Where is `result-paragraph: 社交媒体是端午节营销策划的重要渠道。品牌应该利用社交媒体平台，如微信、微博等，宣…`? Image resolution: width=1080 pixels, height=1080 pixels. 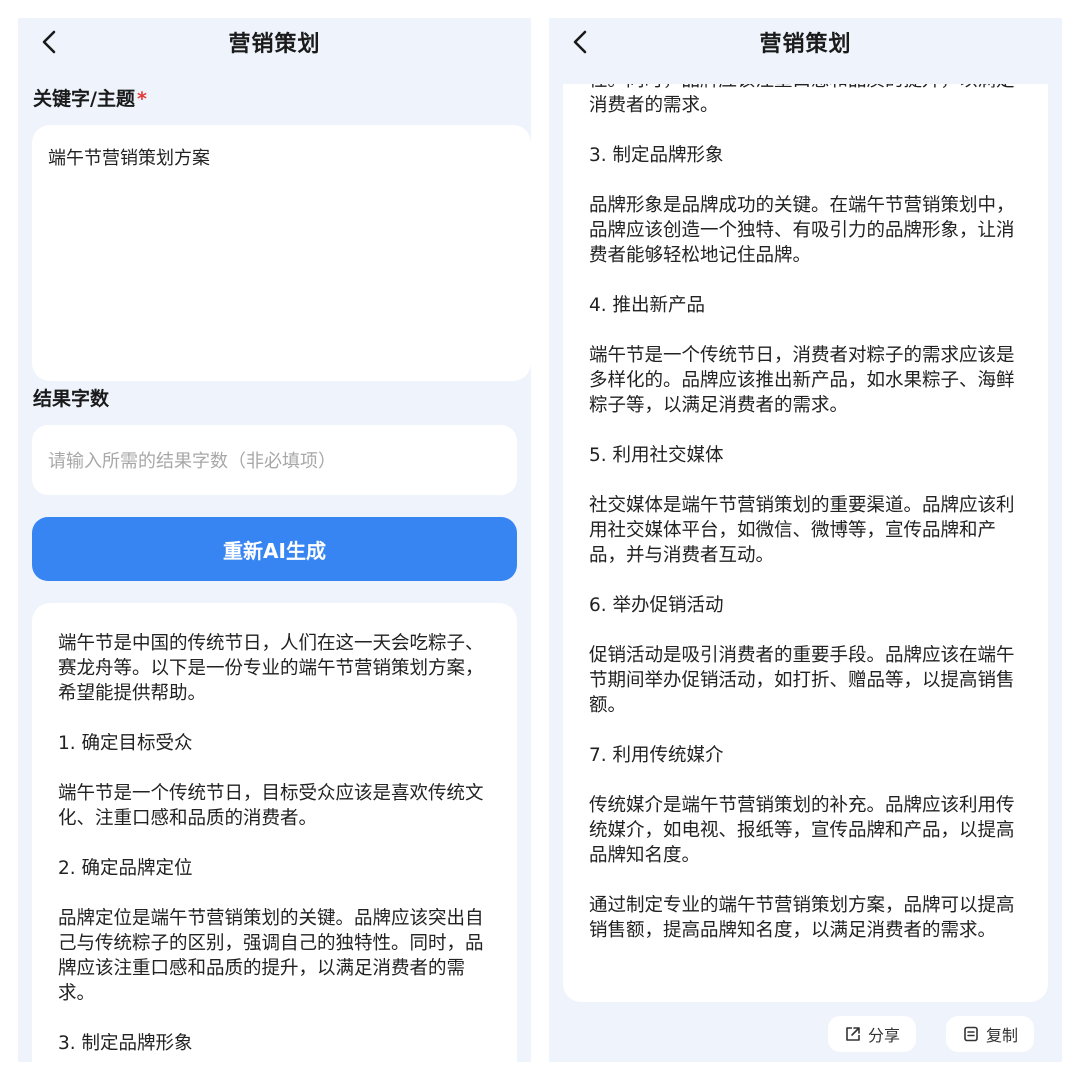 result-paragraph: 社交媒体是端午节营销策划的重要渠道。品牌应该利用社交媒体平台，如微信、微博等，宣… is located at coordinates (802, 530).